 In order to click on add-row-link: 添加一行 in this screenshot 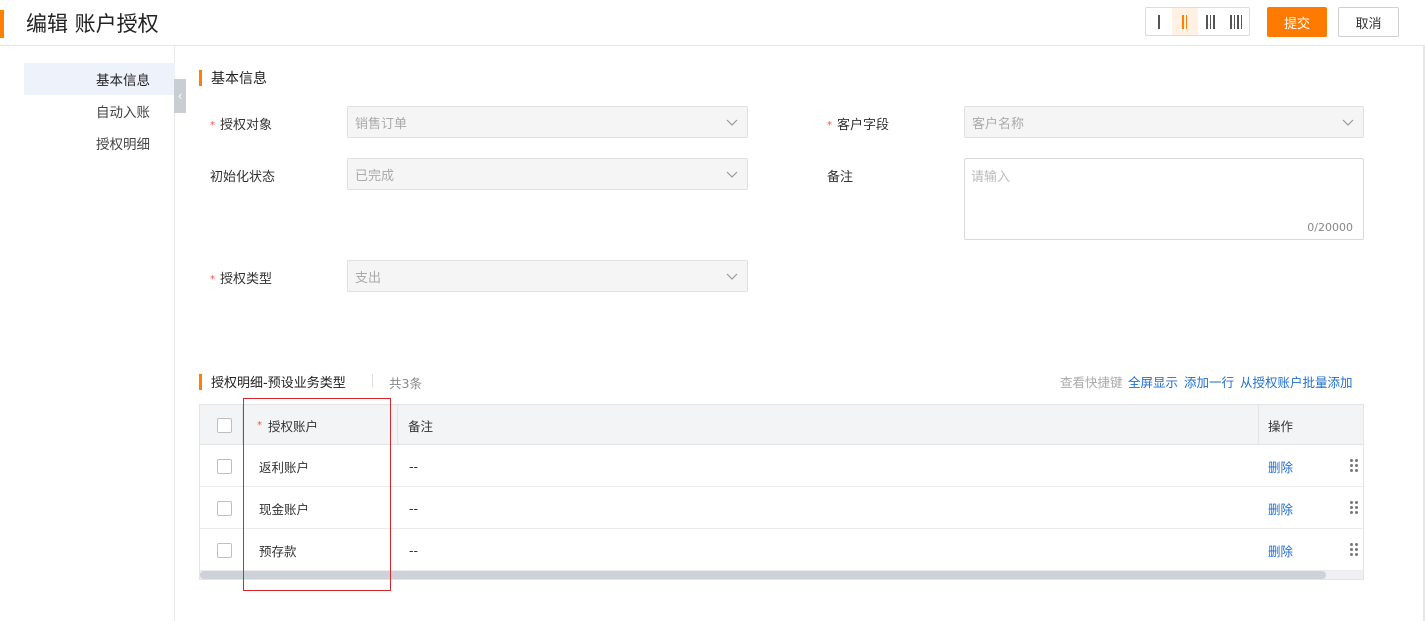, I will do `click(1209, 381)`.